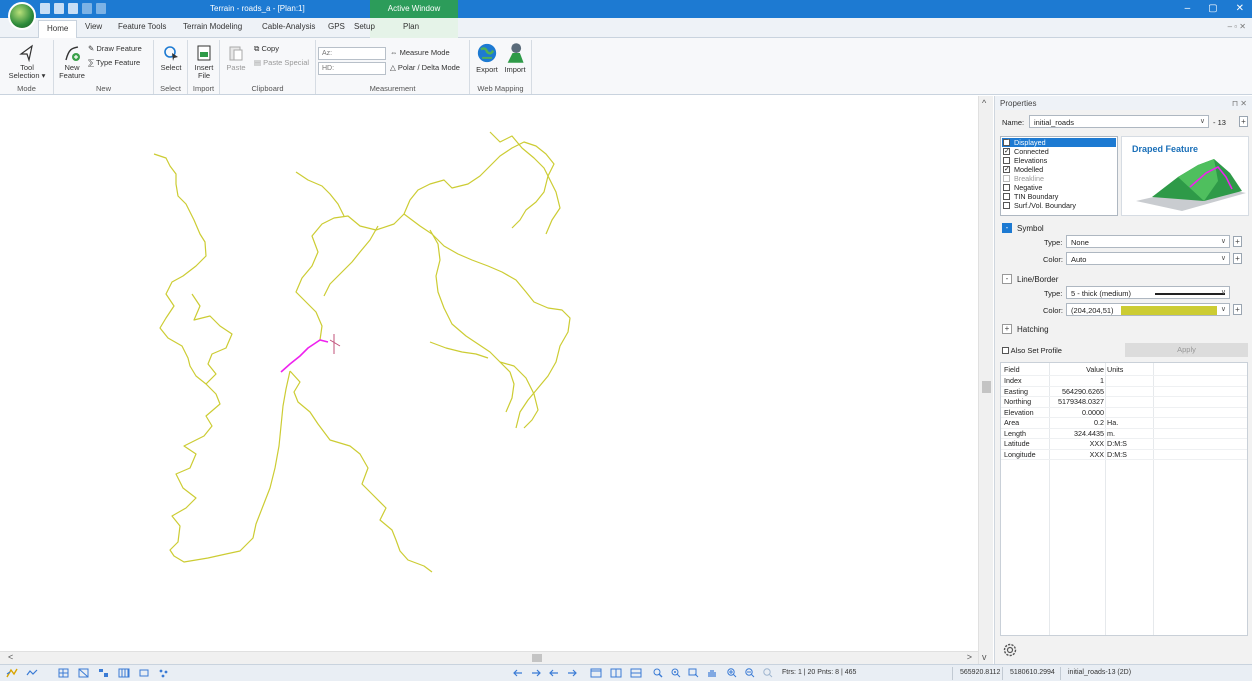  What do you see at coordinates (750, 673) in the screenshot?
I see `zoom-minus-icon` at bounding box center [750, 673].